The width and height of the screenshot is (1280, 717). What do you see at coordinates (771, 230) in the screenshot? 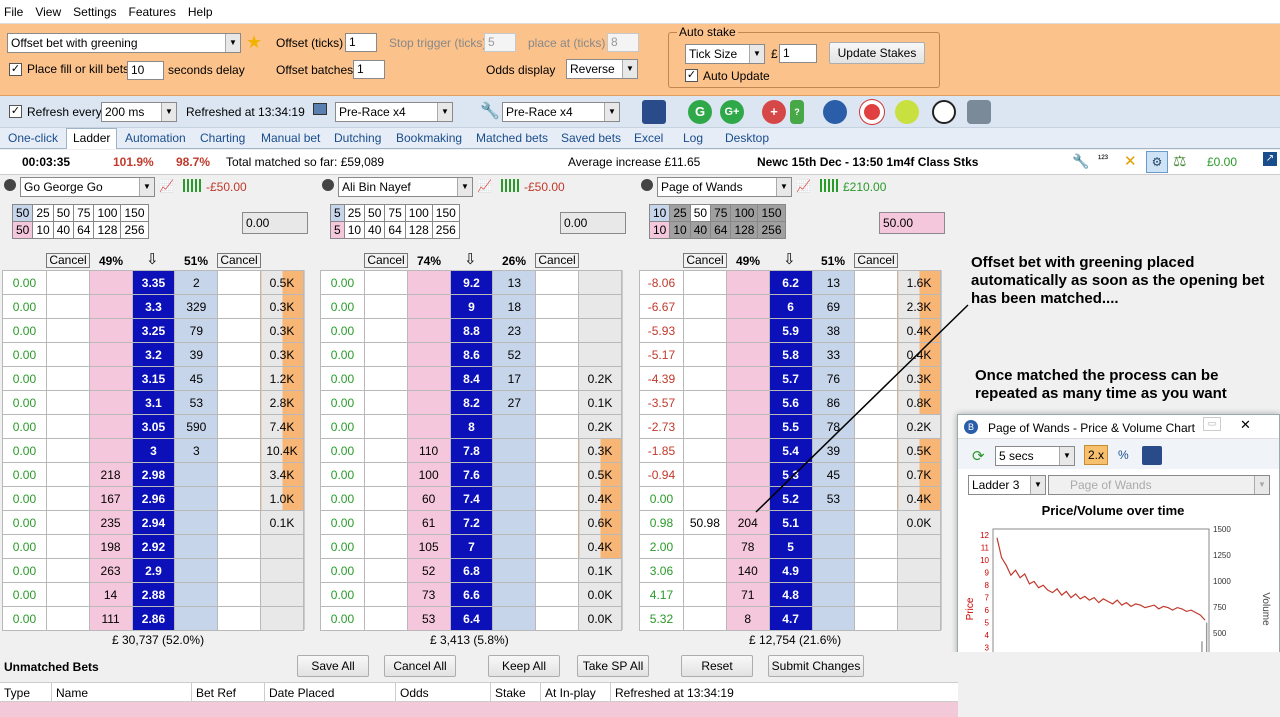
I see `stake-option: 256` at bounding box center [771, 230].